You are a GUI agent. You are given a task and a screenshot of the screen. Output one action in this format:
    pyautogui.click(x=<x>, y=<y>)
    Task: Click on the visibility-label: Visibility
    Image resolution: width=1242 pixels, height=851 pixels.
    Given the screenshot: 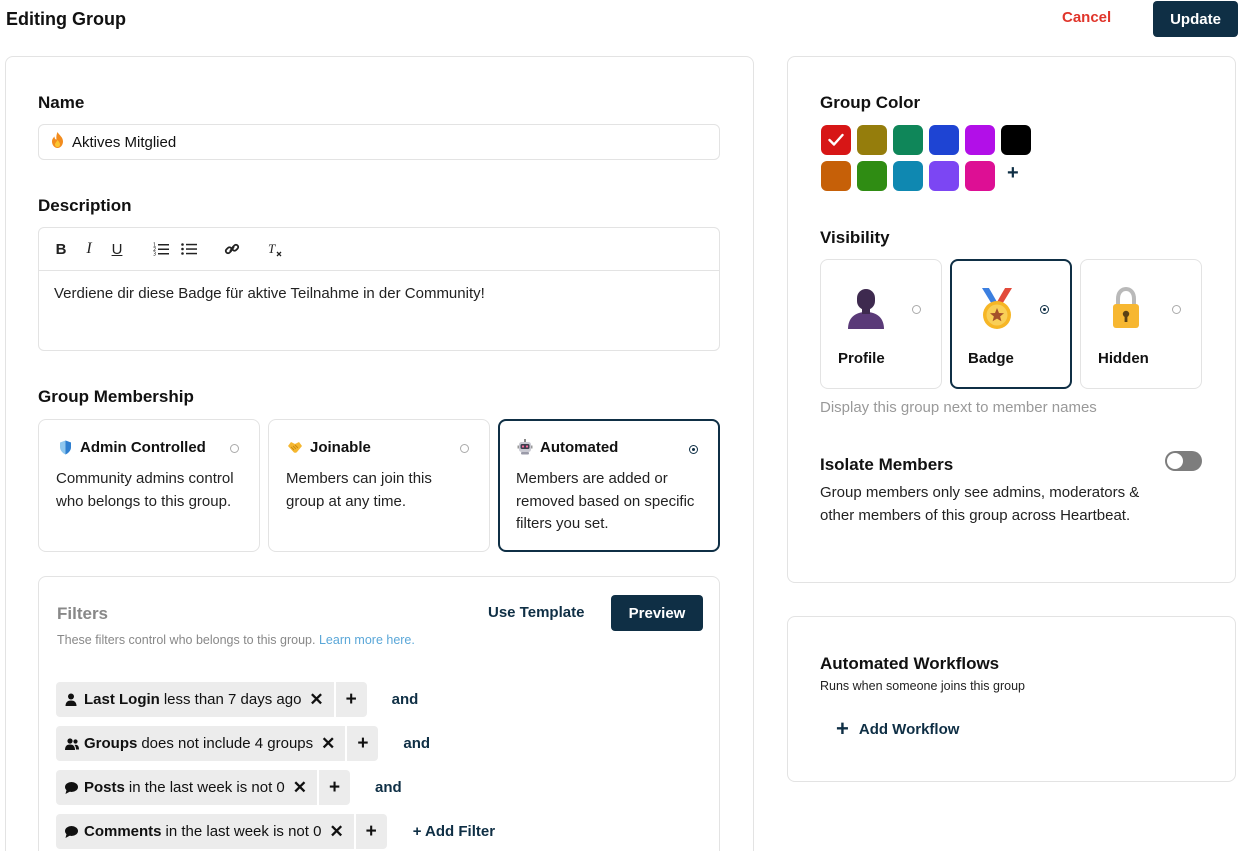 What is the action you would take?
    pyautogui.click(x=855, y=237)
    